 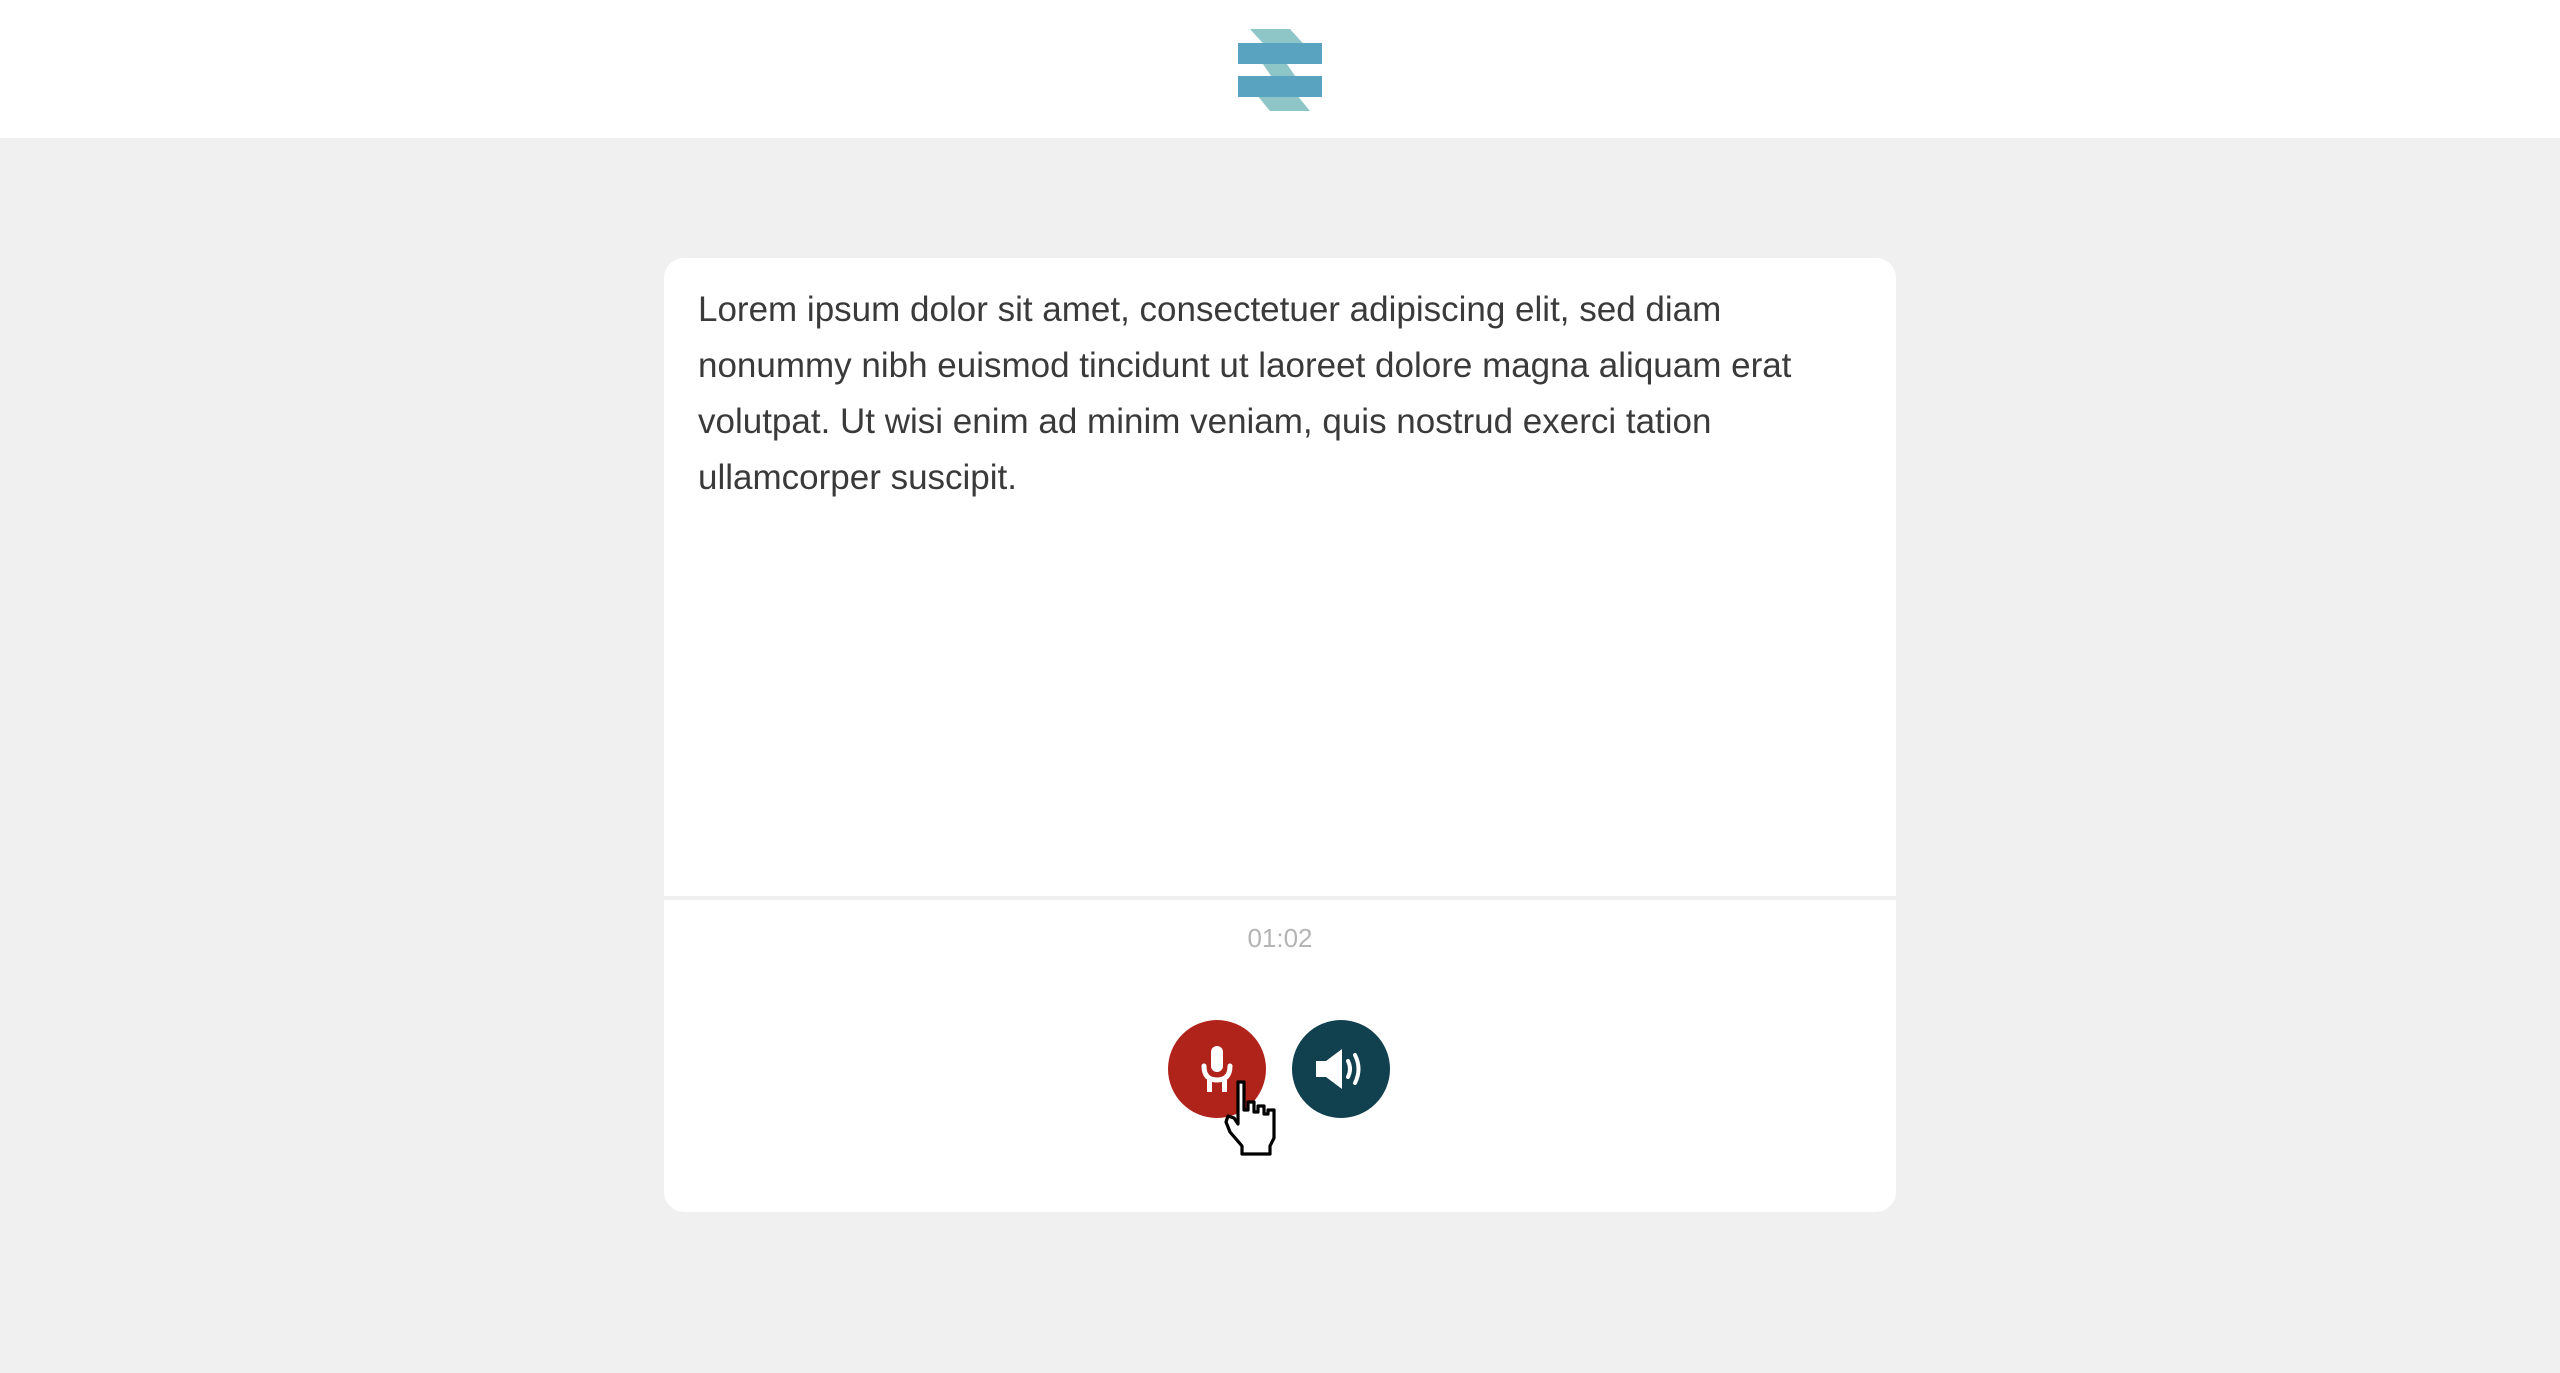 I want to click on top-bar, so click(x=1280, y=69).